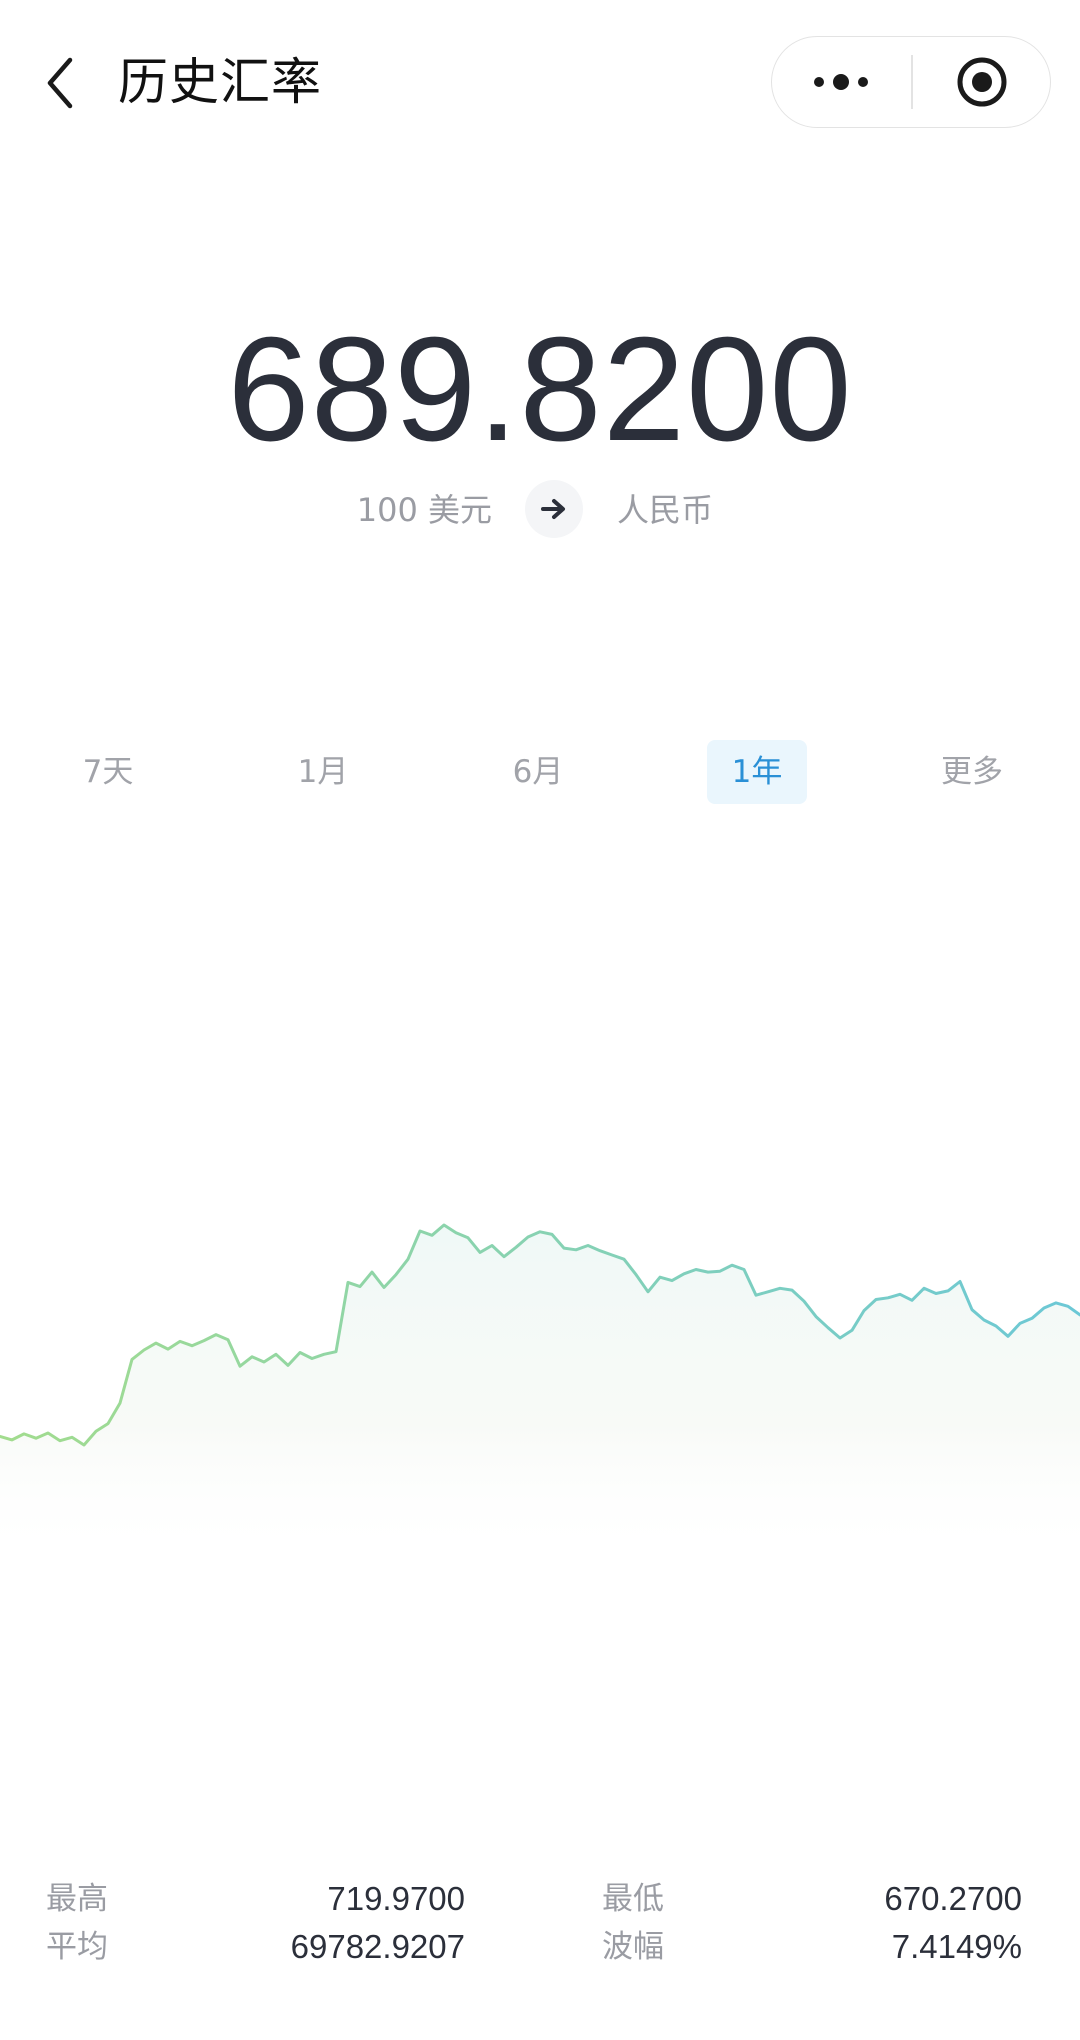  Describe the element at coordinates (540, 389) in the screenshot. I see `exchange-rate-value: 689.8200` at that location.